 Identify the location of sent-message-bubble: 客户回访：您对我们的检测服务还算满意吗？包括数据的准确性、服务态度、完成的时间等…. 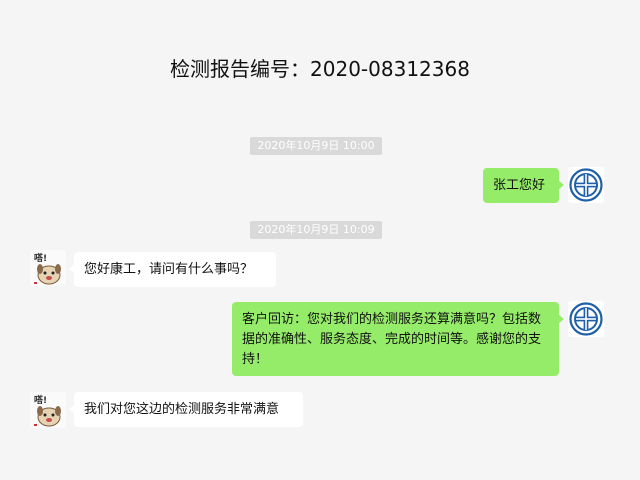
(398, 339).